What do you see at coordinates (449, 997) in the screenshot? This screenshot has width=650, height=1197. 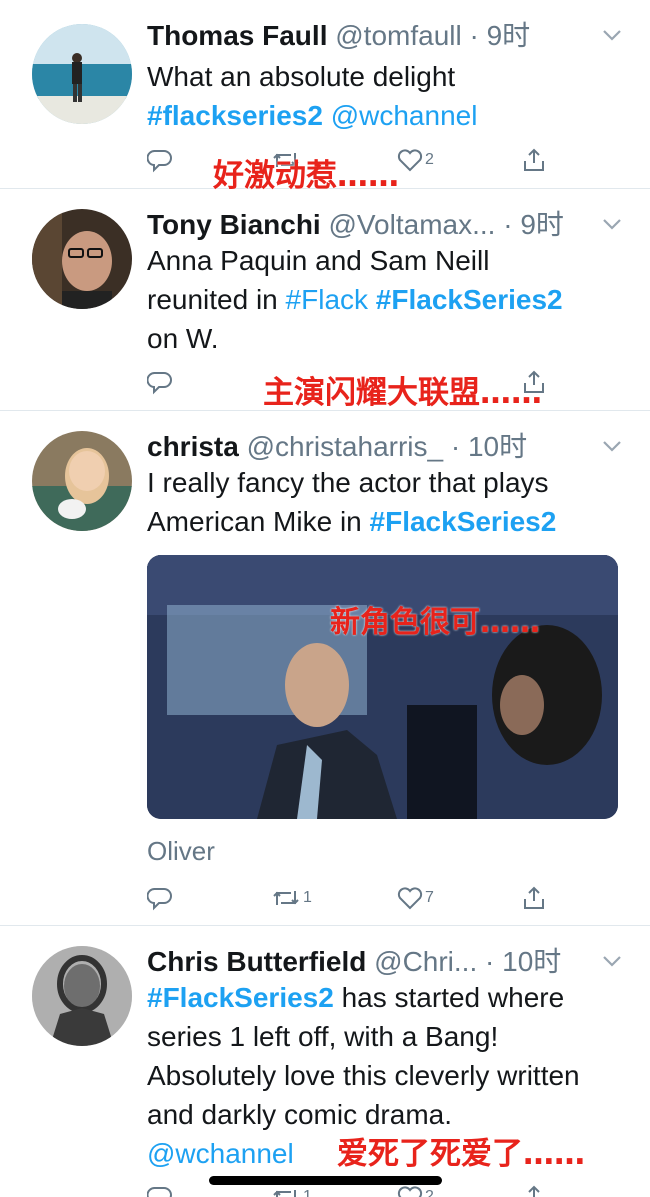 I see `tweet-text: has started where` at bounding box center [449, 997].